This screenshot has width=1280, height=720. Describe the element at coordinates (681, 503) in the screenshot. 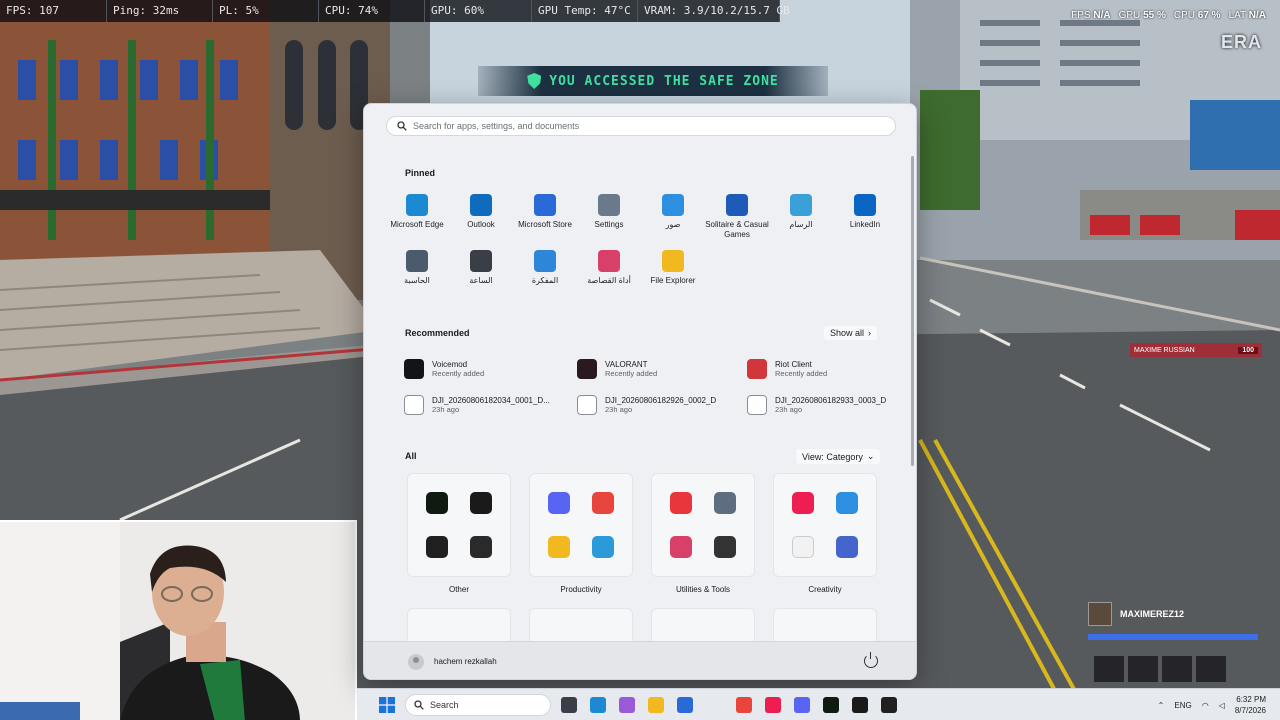

I see `anydesk-icon` at that location.